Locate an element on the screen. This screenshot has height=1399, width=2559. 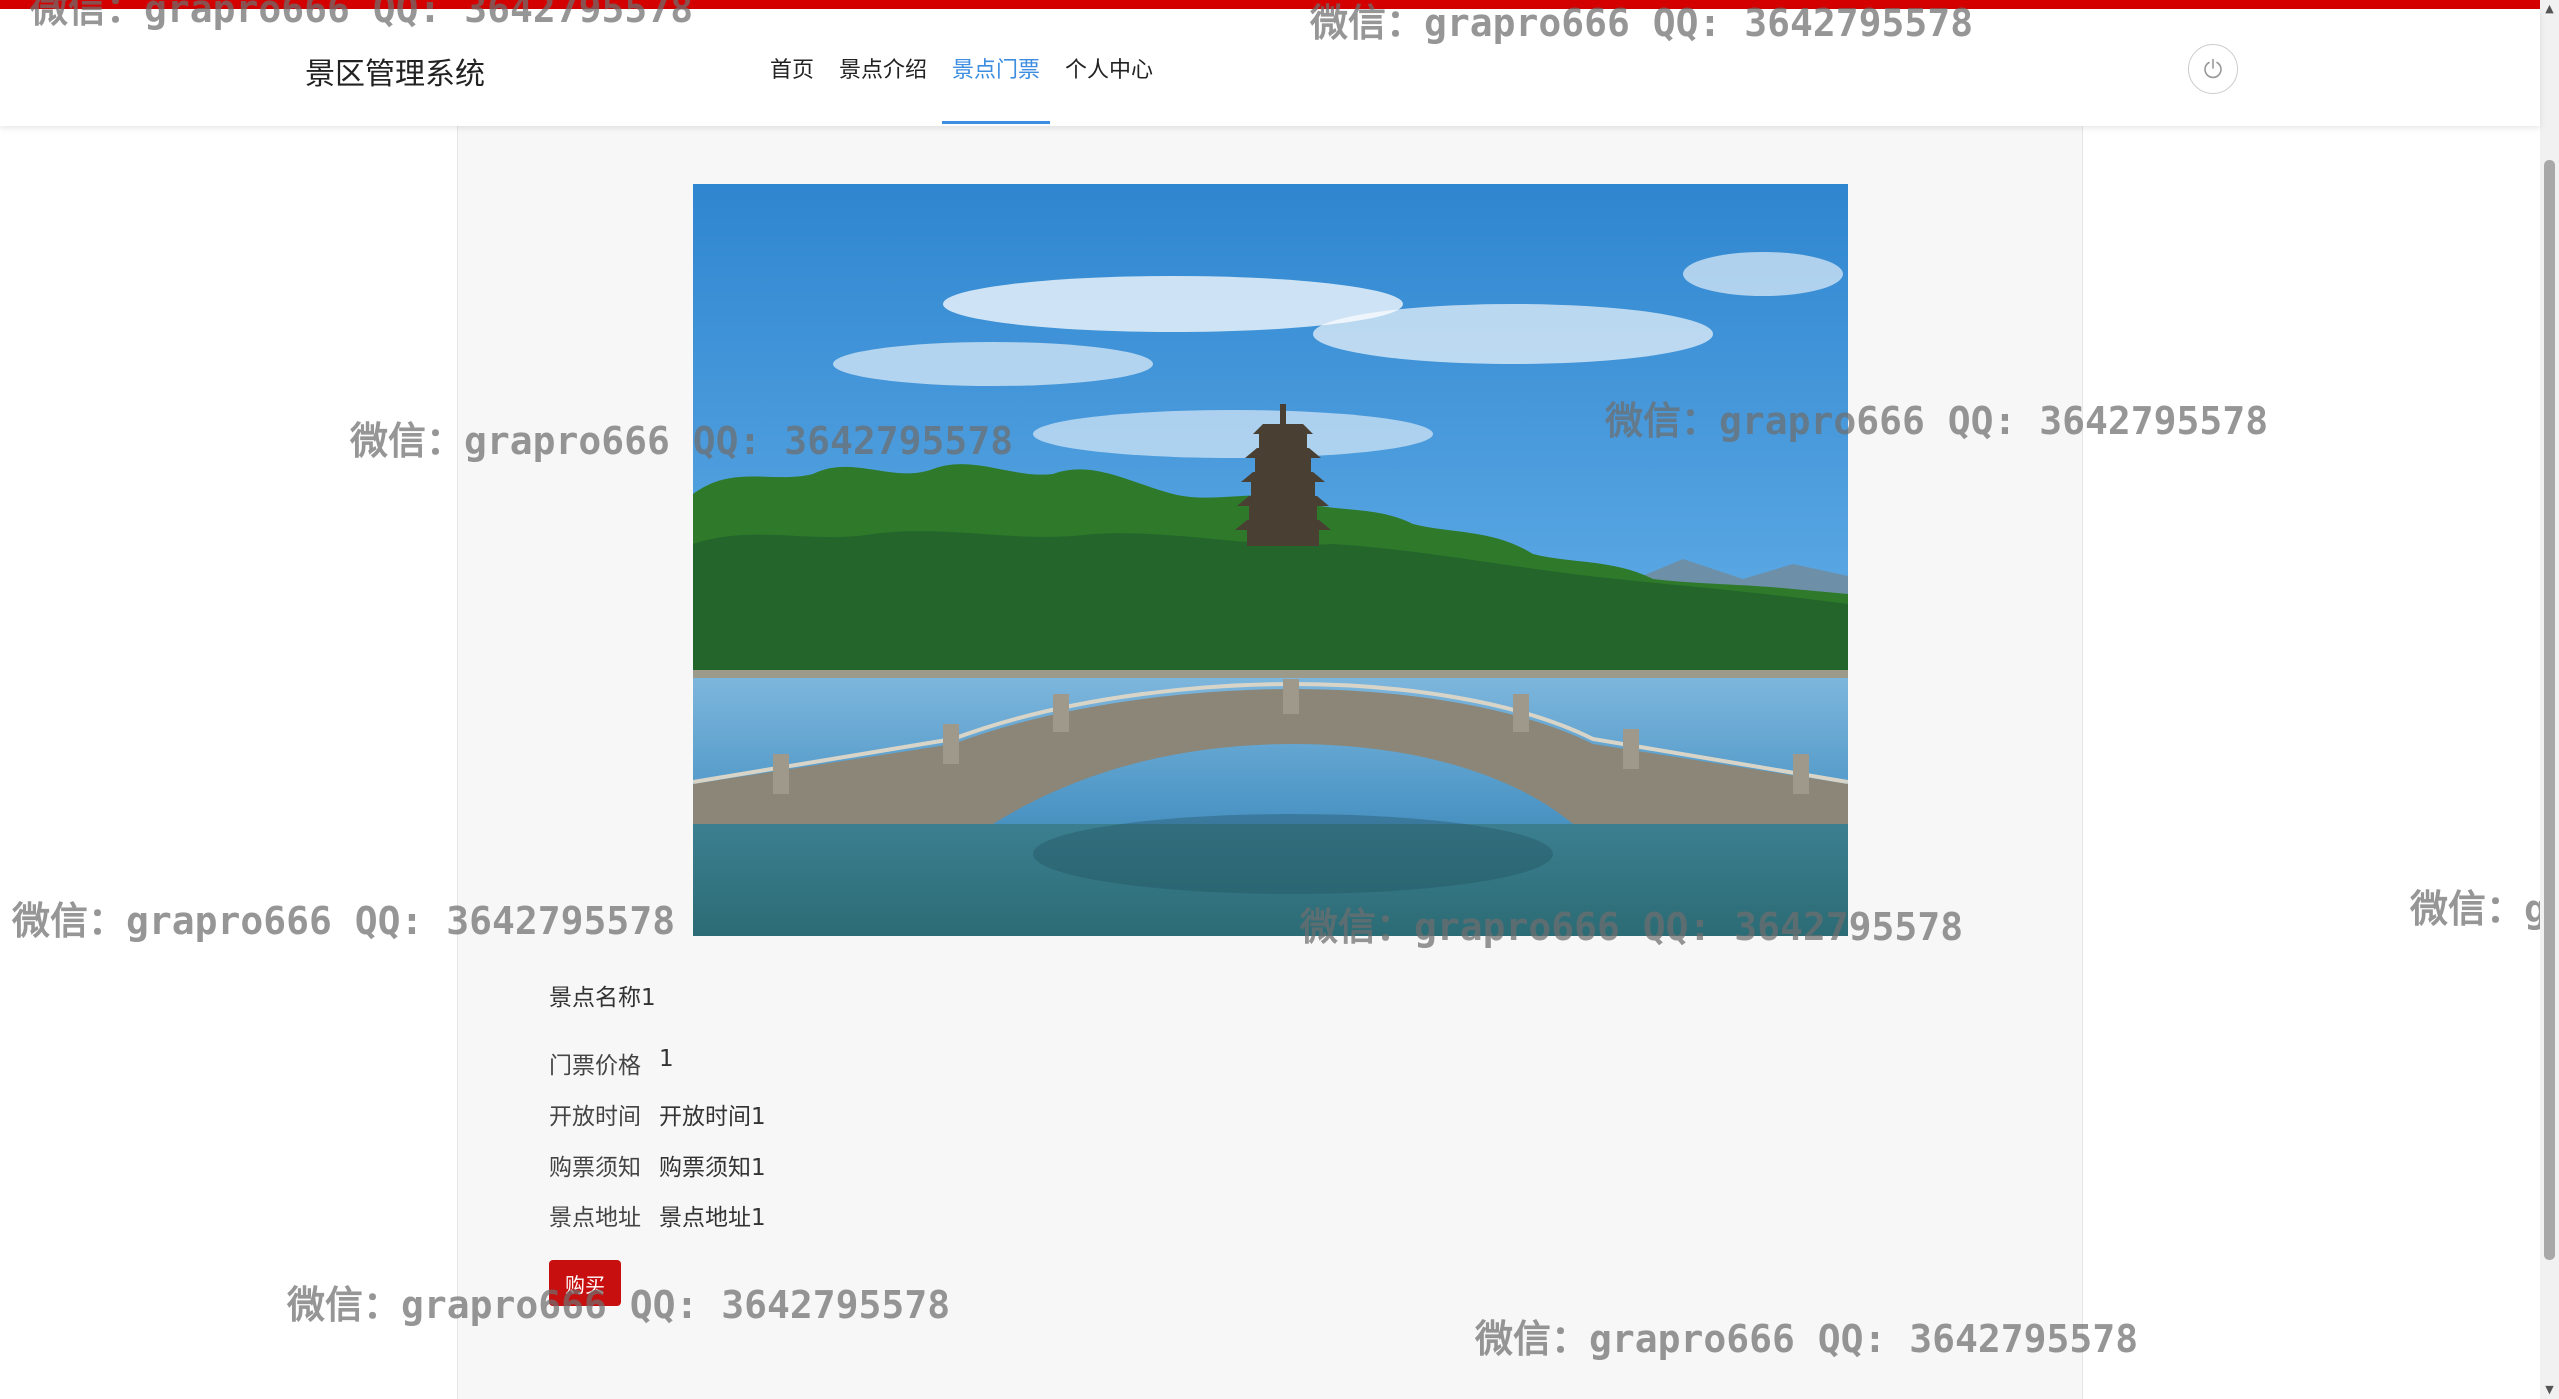
buy-button: 购买 is located at coordinates (585, 1283).